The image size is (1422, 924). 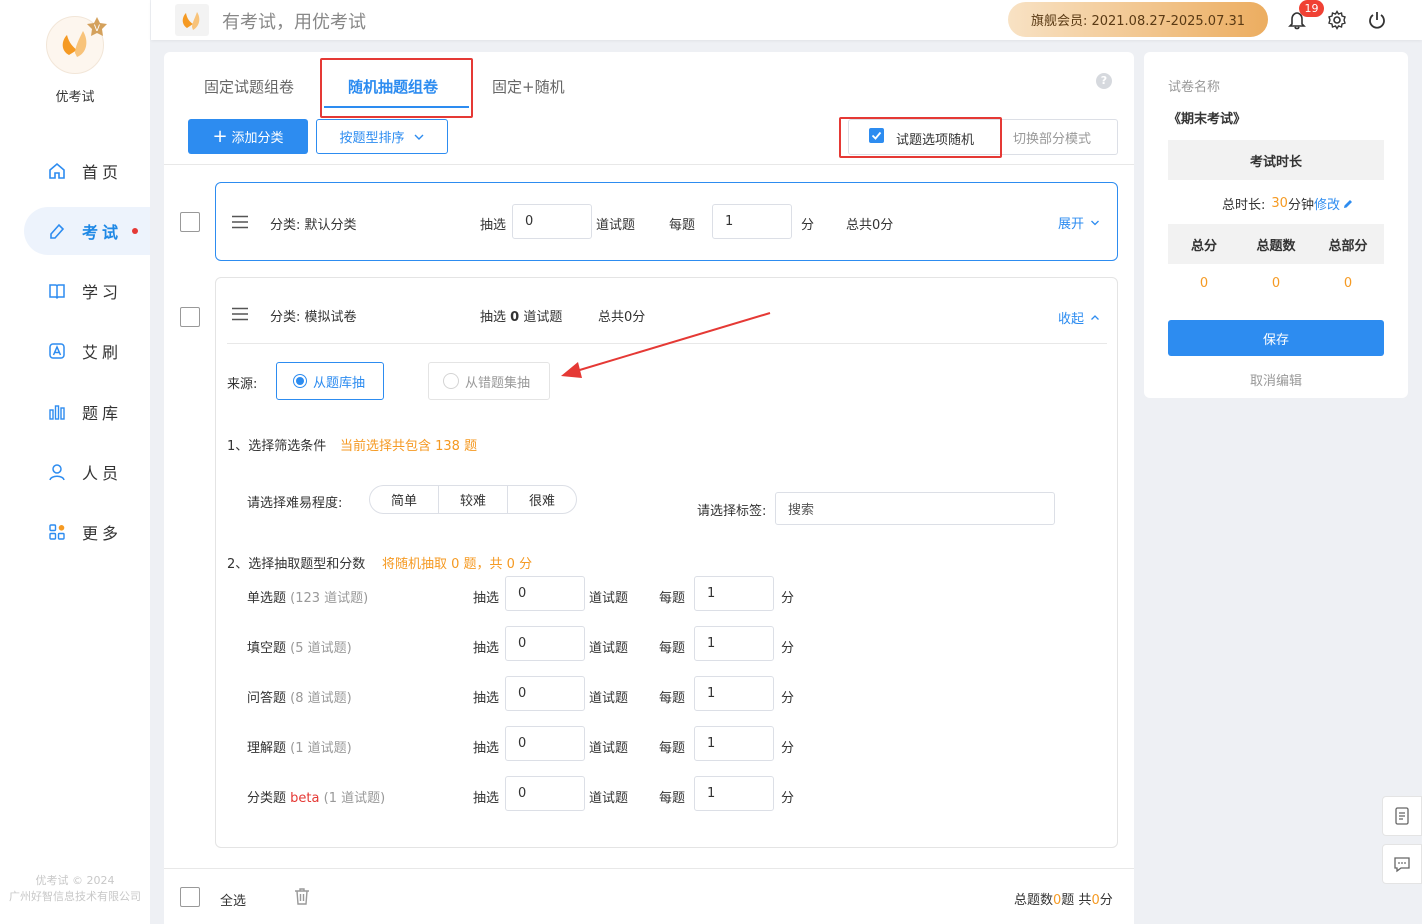 What do you see at coordinates (486, 748) in the screenshot?
I see `row-pick-label: 抽选` at bounding box center [486, 748].